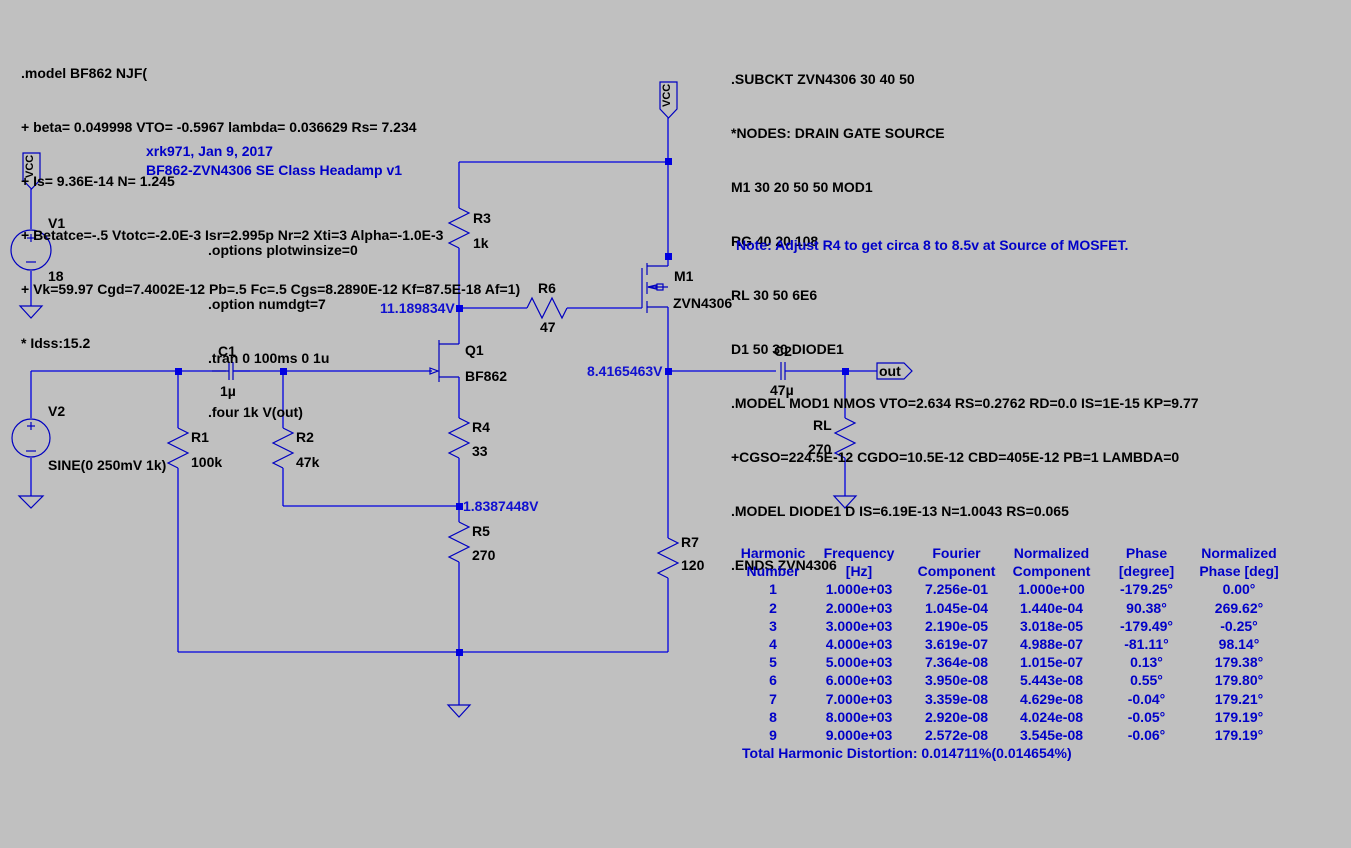 The width and height of the screenshot is (1351, 848). Describe the element at coordinates (307, 462) in the screenshot. I see `r2-value: 47k` at that location.